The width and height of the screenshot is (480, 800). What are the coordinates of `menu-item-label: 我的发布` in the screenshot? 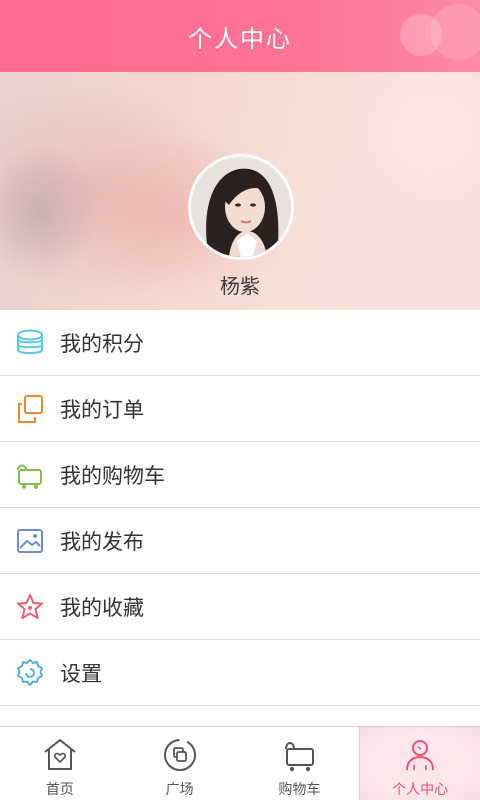 It's located at (102, 541).